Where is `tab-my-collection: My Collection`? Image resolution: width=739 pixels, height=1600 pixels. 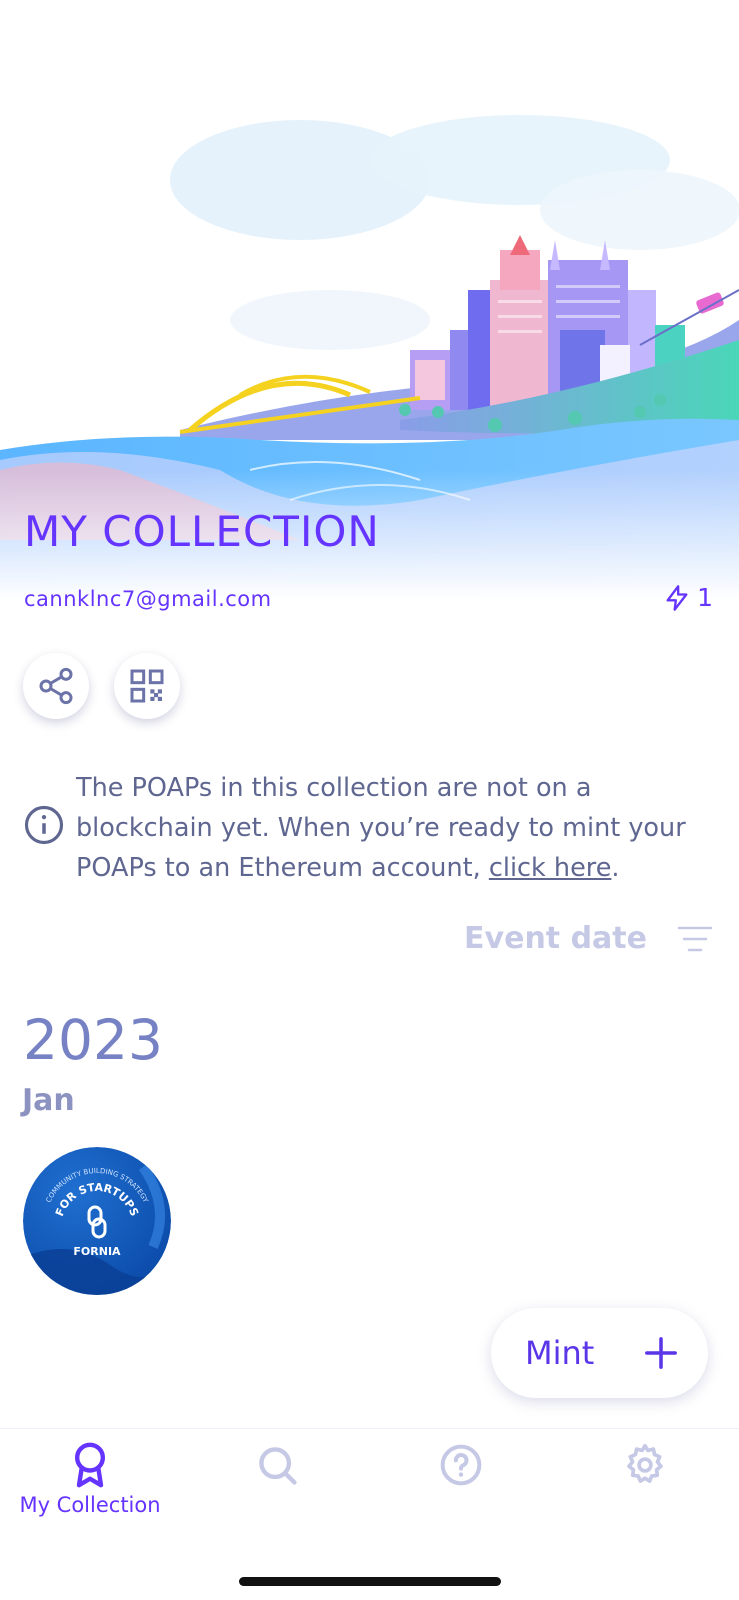 tab-my-collection: My Collection is located at coordinates (90, 1479).